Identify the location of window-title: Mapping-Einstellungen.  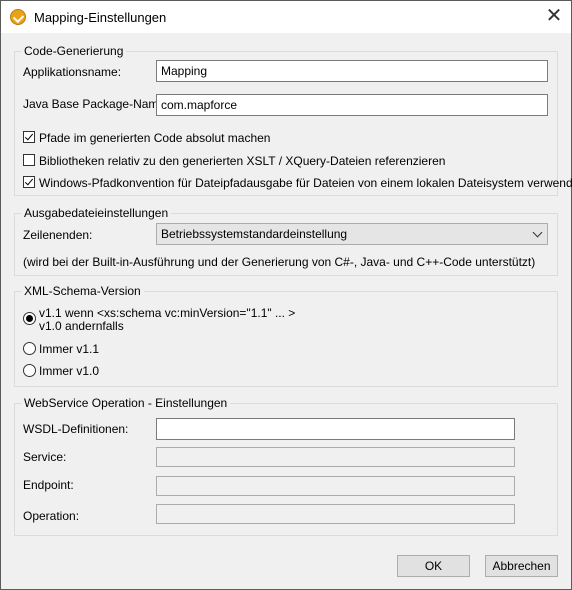
(100, 17).